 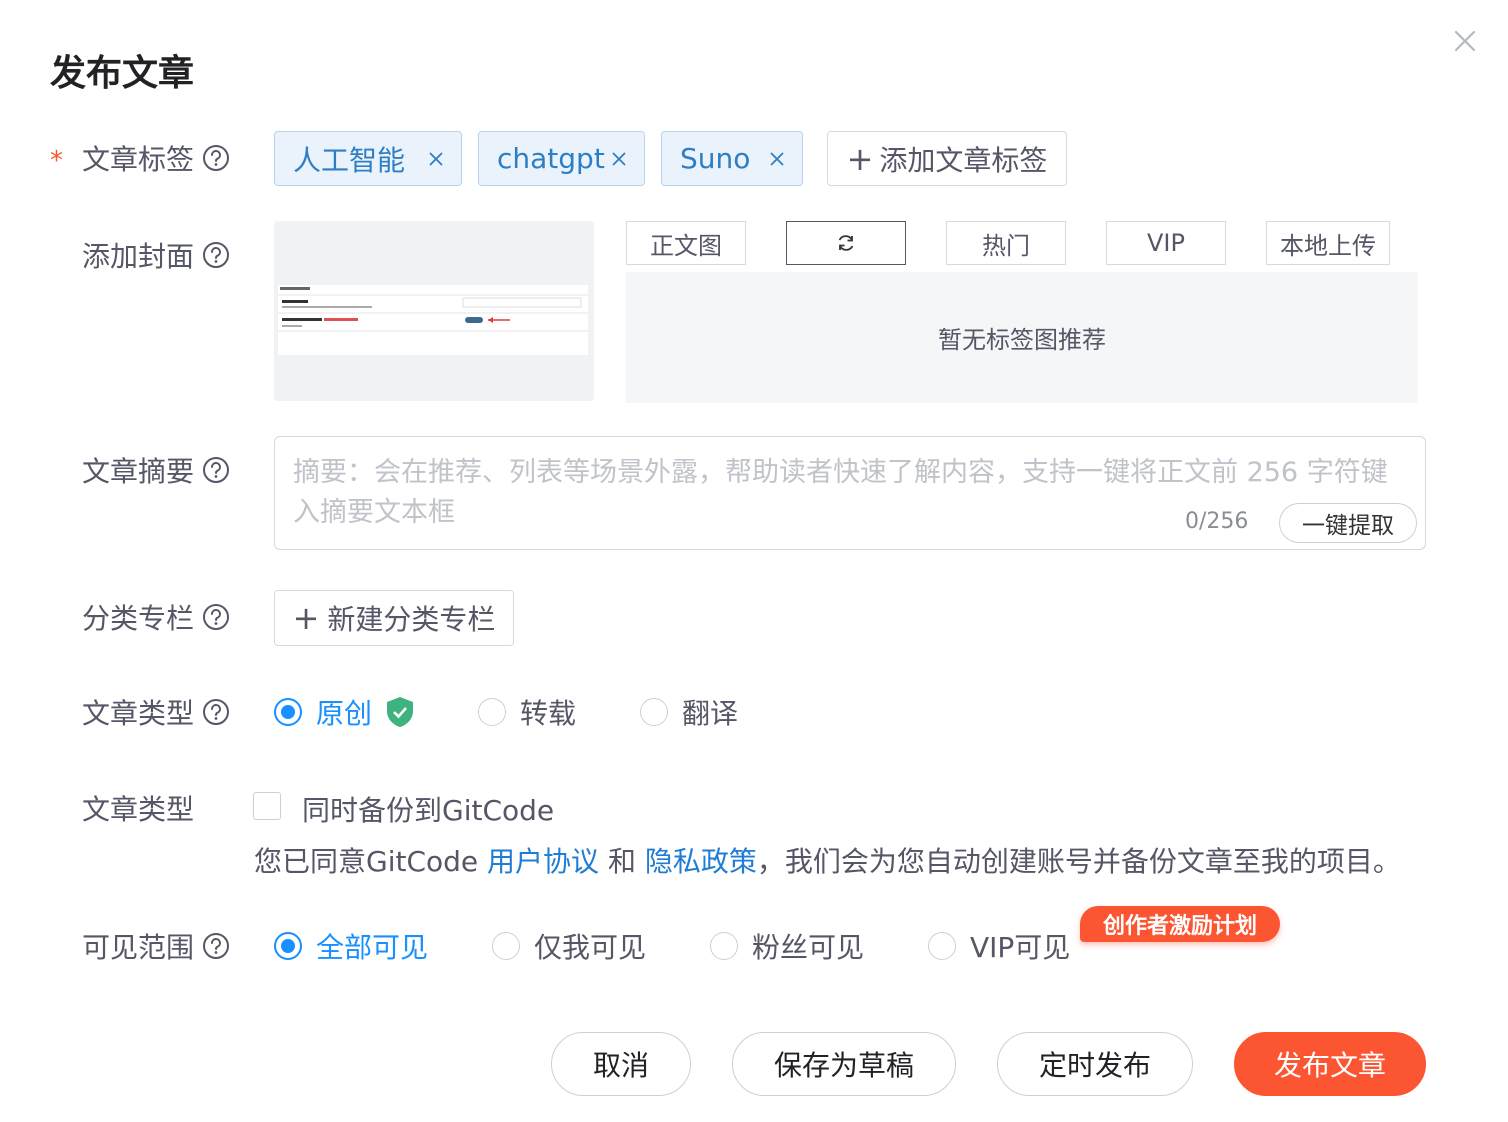 I want to click on cancel-button: 取消, so click(x=621, y=1064).